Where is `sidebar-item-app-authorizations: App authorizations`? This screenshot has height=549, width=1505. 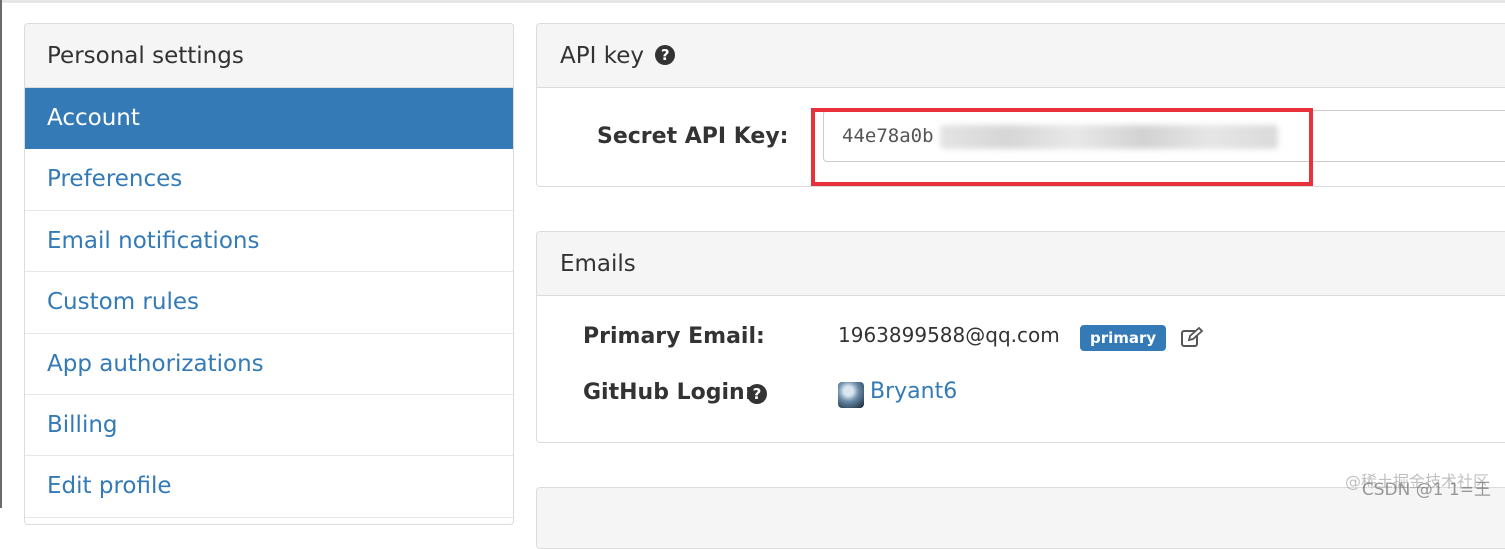
sidebar-item-app-authorizations: App authorizations is located at coordinates (269, 364).